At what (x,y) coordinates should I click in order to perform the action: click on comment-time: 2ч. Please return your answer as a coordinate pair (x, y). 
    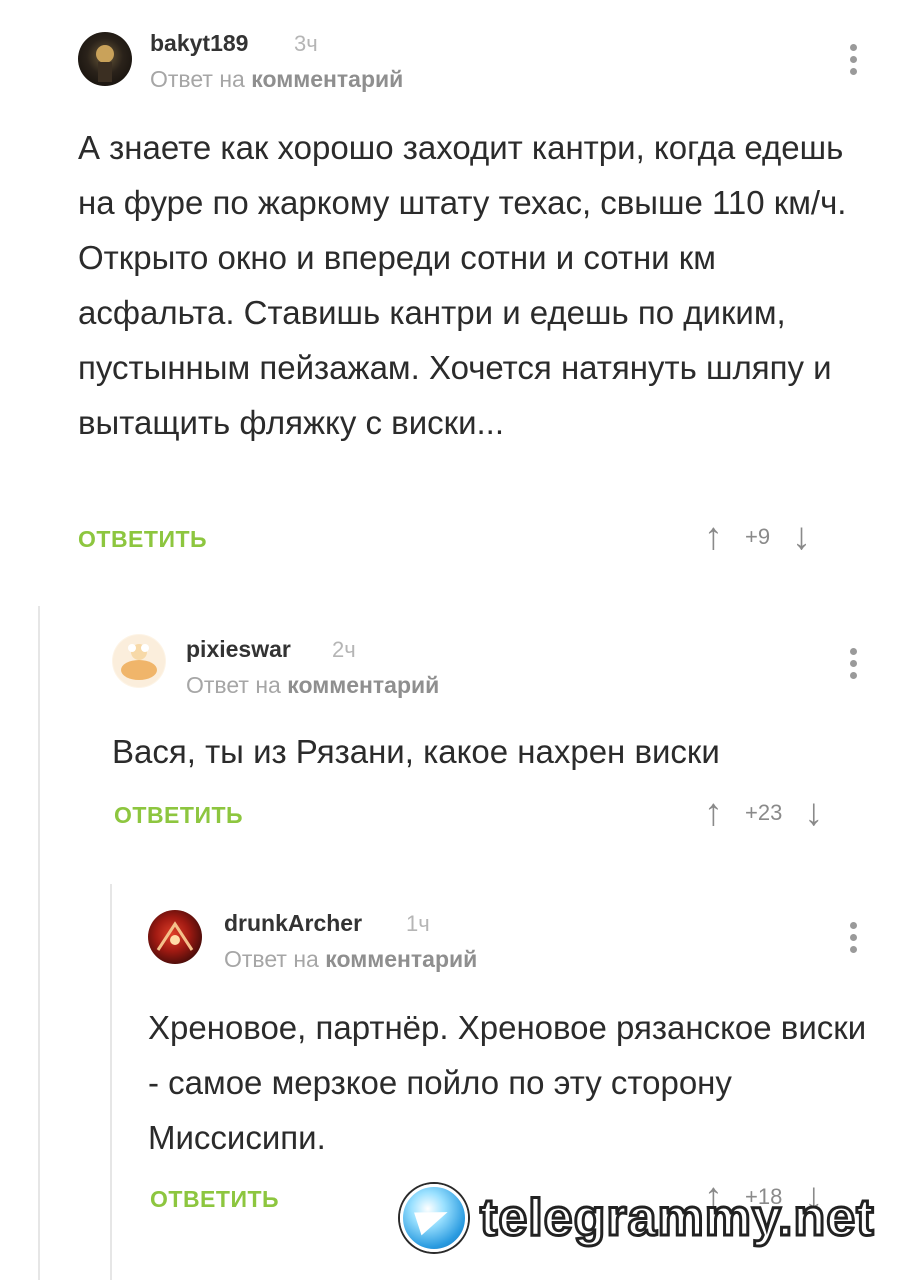
    Looking at the image, I should click on (344, 649).